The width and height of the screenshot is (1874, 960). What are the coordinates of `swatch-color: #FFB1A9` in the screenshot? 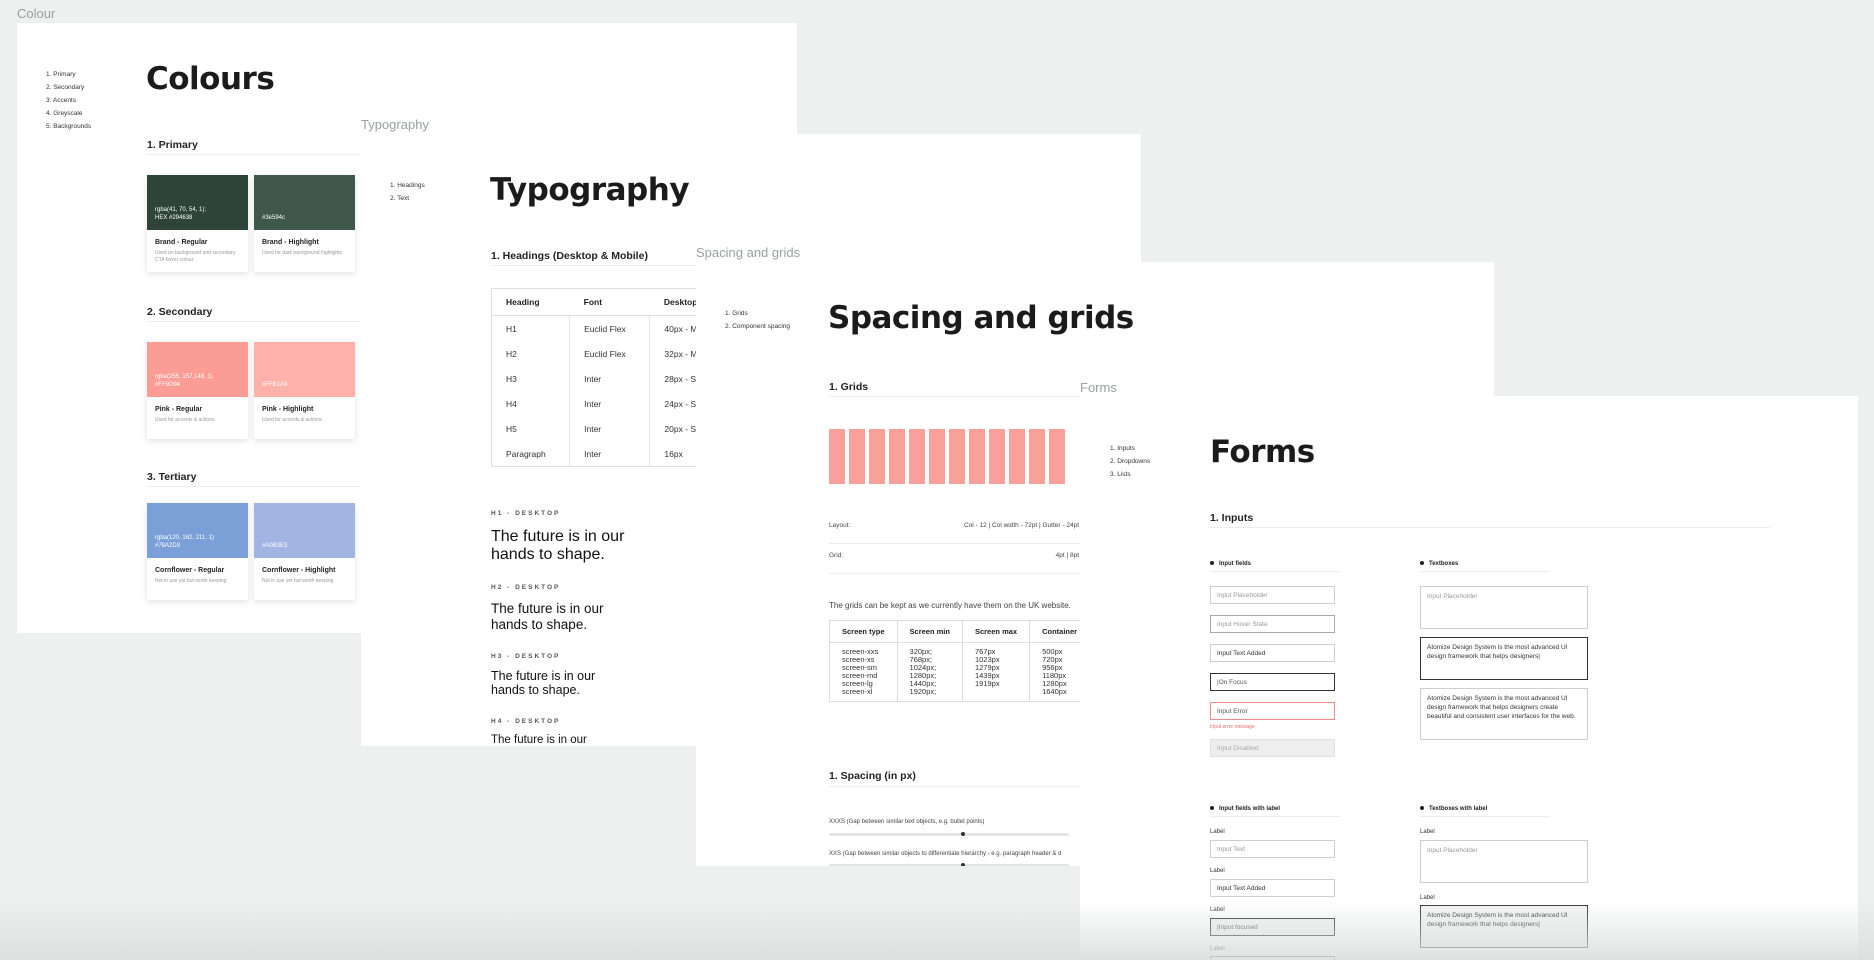 It's located at (304, 369).